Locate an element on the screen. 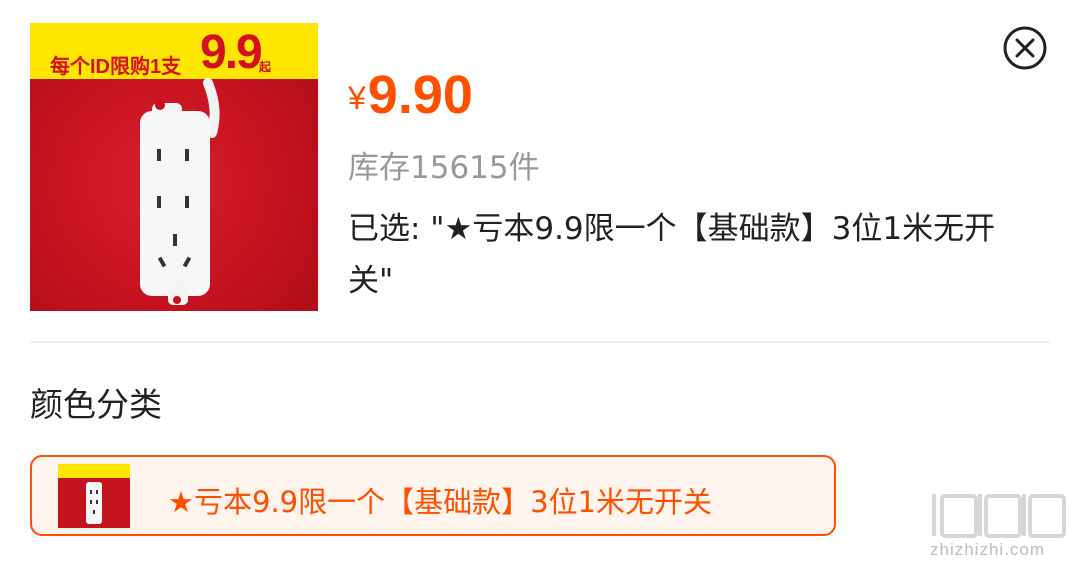  watermark-text: zhizhizhi.com is located at coordinates (988, 549).